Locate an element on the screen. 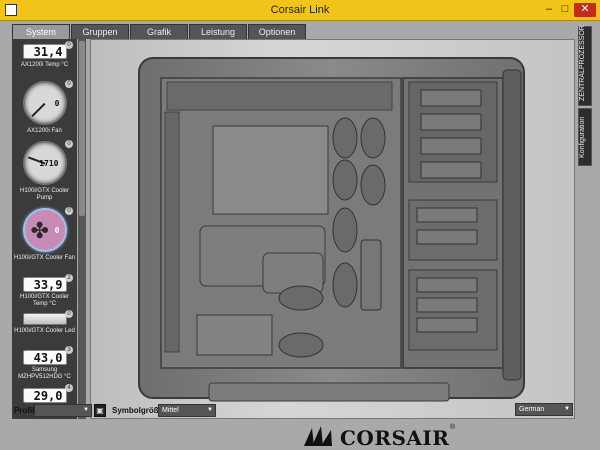  corsair-logo: CORSAIR ® is located at coordinates (382, 437).